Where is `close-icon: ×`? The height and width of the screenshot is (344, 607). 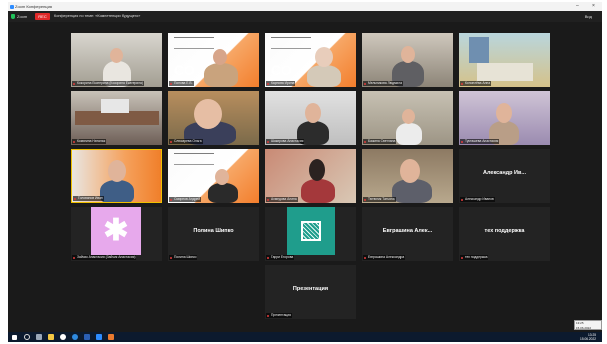 close-icon: × is located at coordinates (593, 6).